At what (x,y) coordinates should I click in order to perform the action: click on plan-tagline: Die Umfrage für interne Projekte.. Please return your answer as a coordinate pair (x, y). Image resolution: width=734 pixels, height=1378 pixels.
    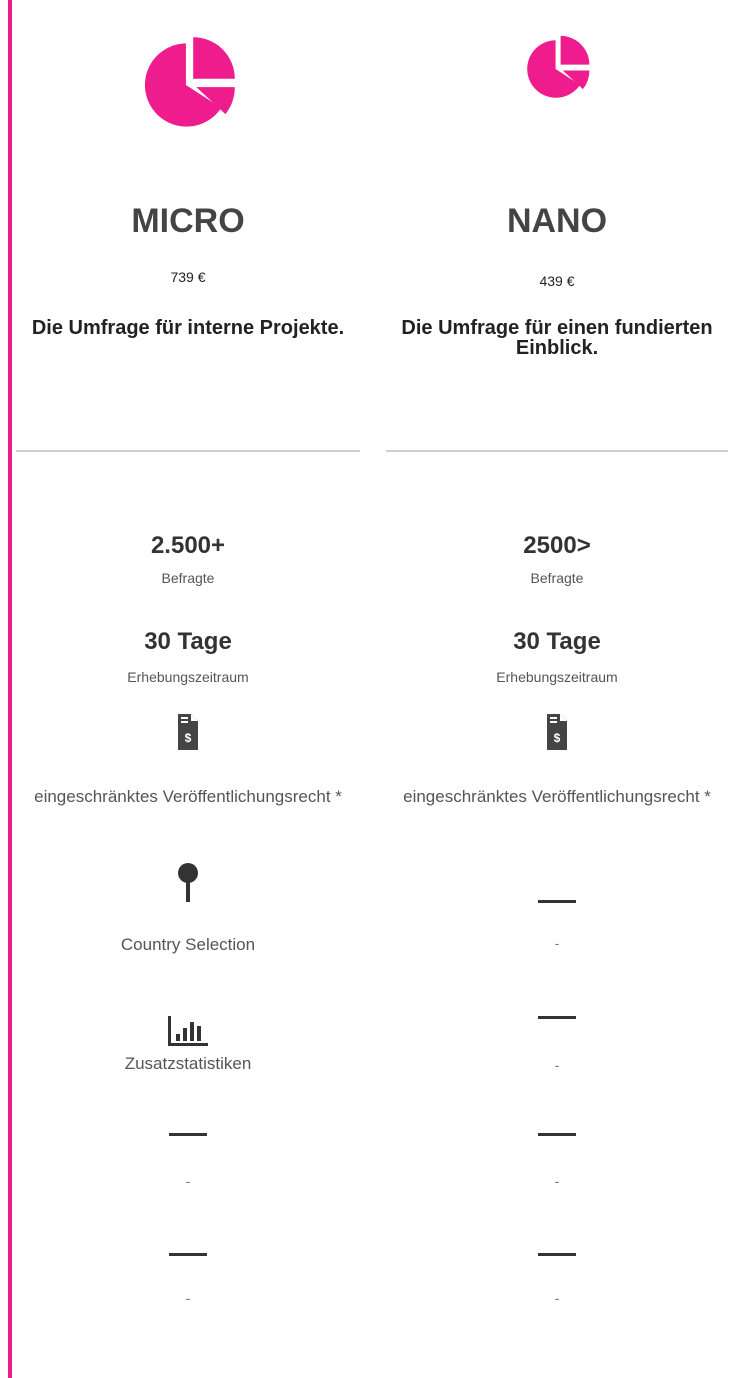
    Looking at the image, I should click on (188, 328).